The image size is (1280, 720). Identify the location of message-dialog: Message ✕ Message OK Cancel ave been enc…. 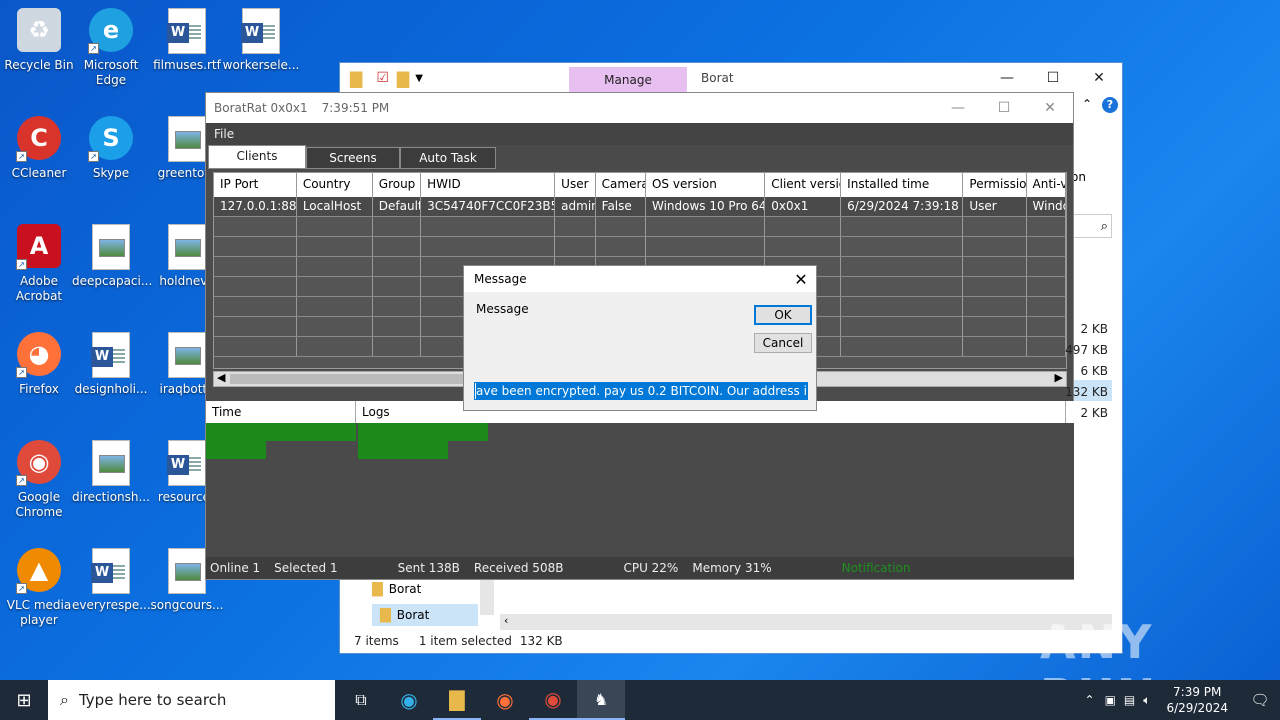
(640, 338).